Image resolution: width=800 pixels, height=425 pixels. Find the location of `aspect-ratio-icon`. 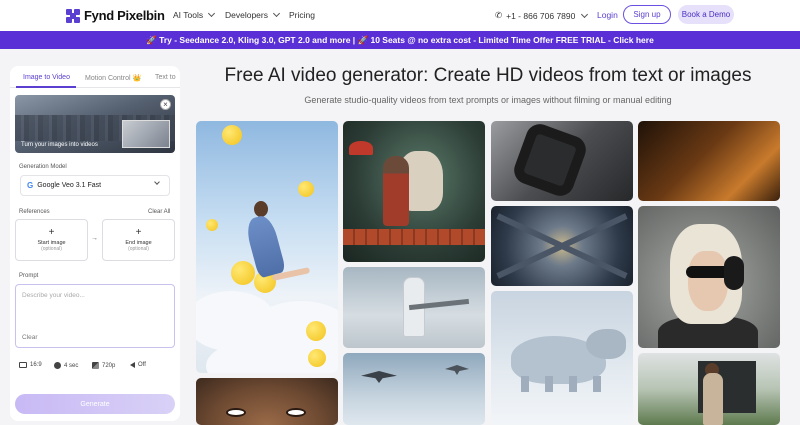

aspect-ratio-icon is located at coordinates (23, 365).